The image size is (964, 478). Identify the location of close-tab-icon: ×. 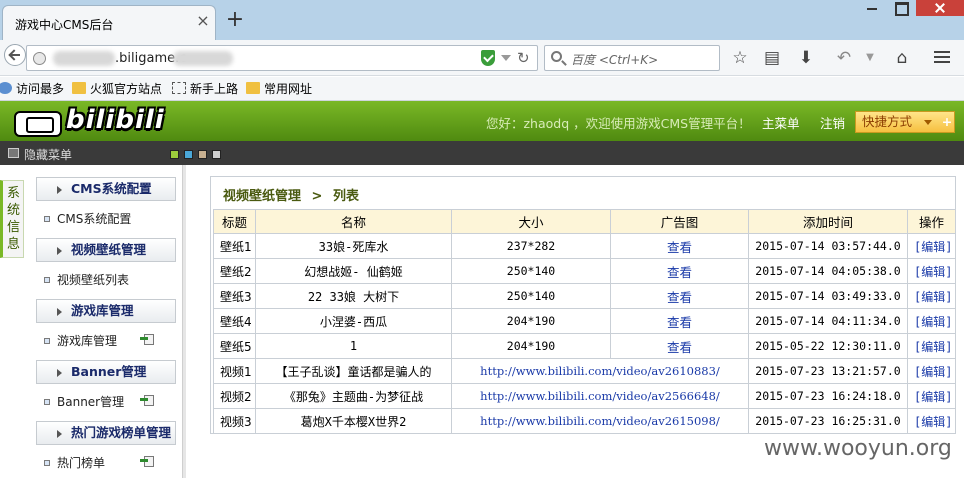
(203, 21).